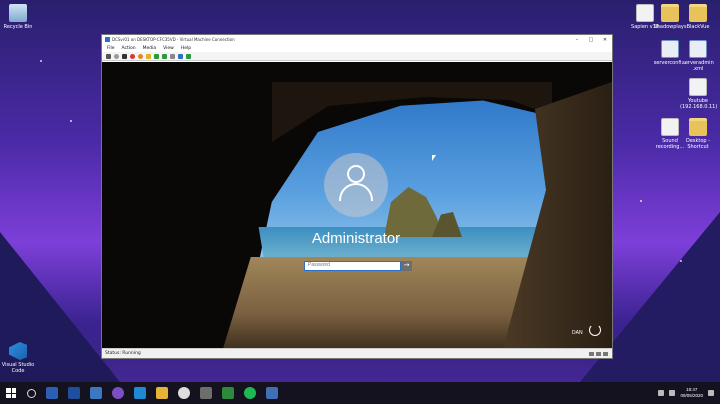 This screenshot has width=720, height=404. Describe the element at coordinates (186, 48) in the screenshot. I see `menu-help: Help` at that location.